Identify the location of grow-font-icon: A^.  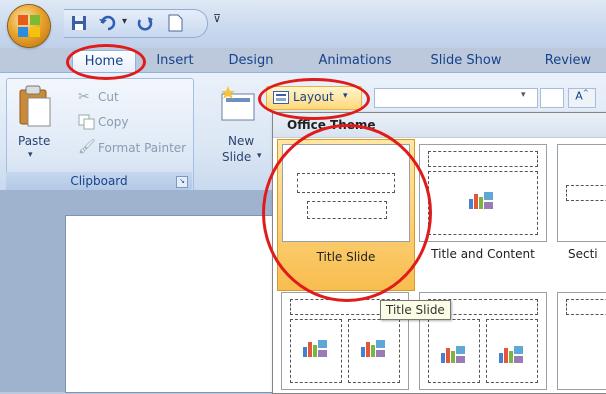
(582, 98).